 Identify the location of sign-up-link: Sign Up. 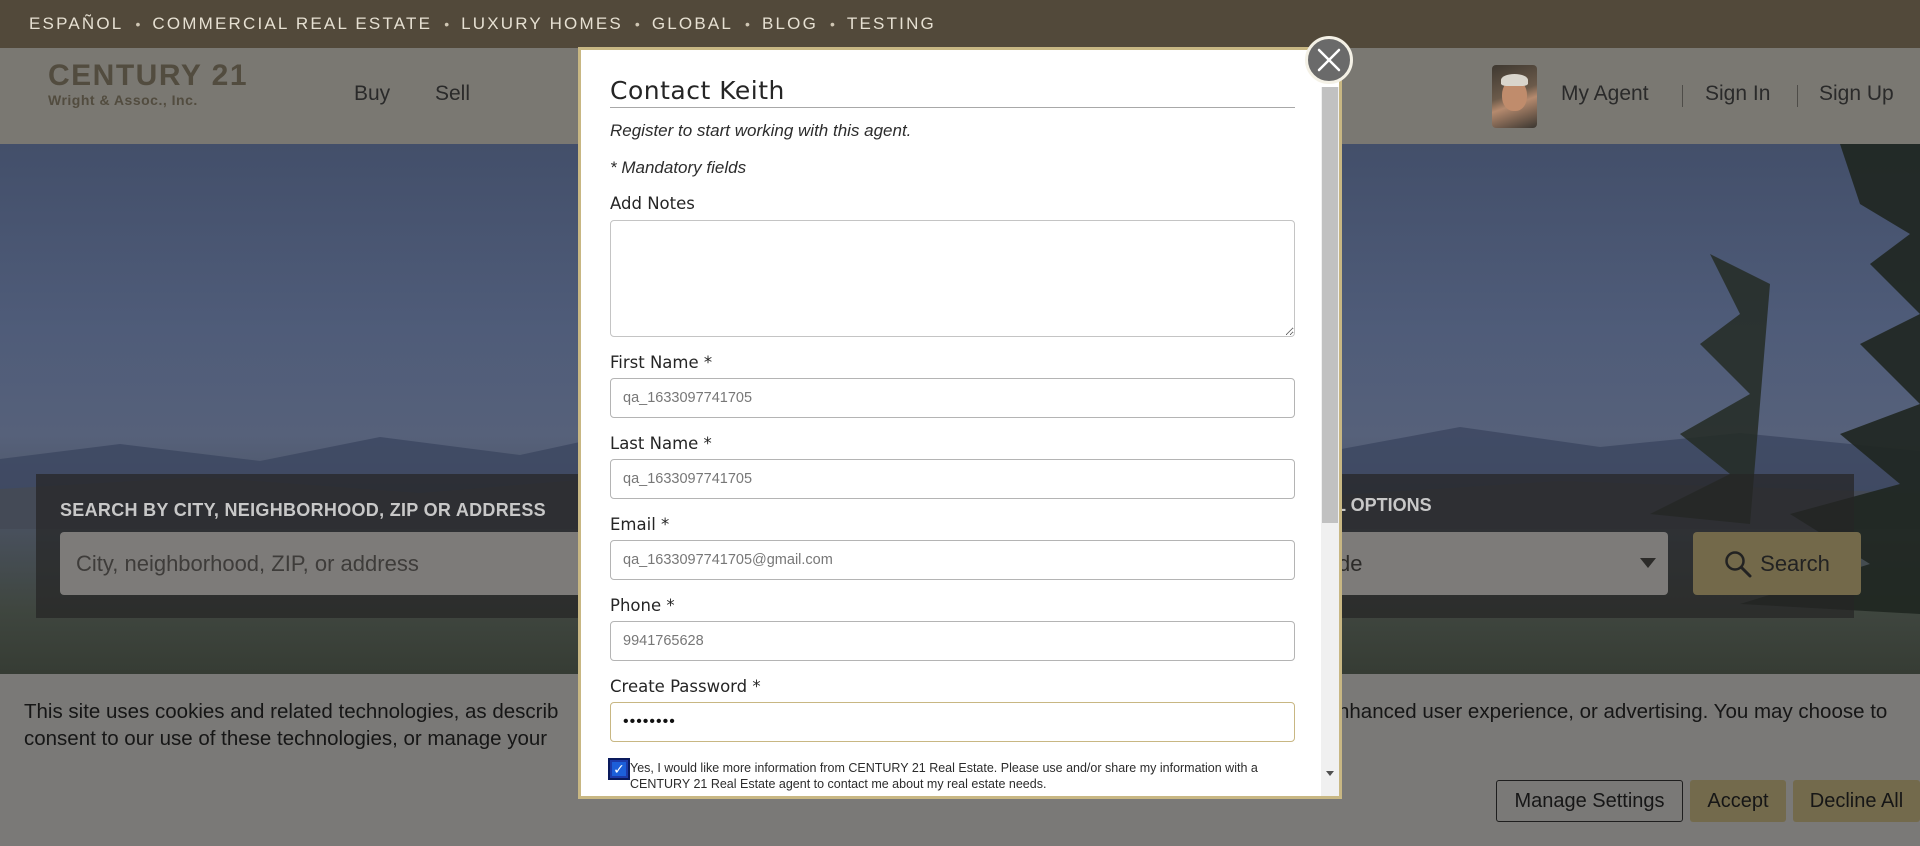
(1856, 94).